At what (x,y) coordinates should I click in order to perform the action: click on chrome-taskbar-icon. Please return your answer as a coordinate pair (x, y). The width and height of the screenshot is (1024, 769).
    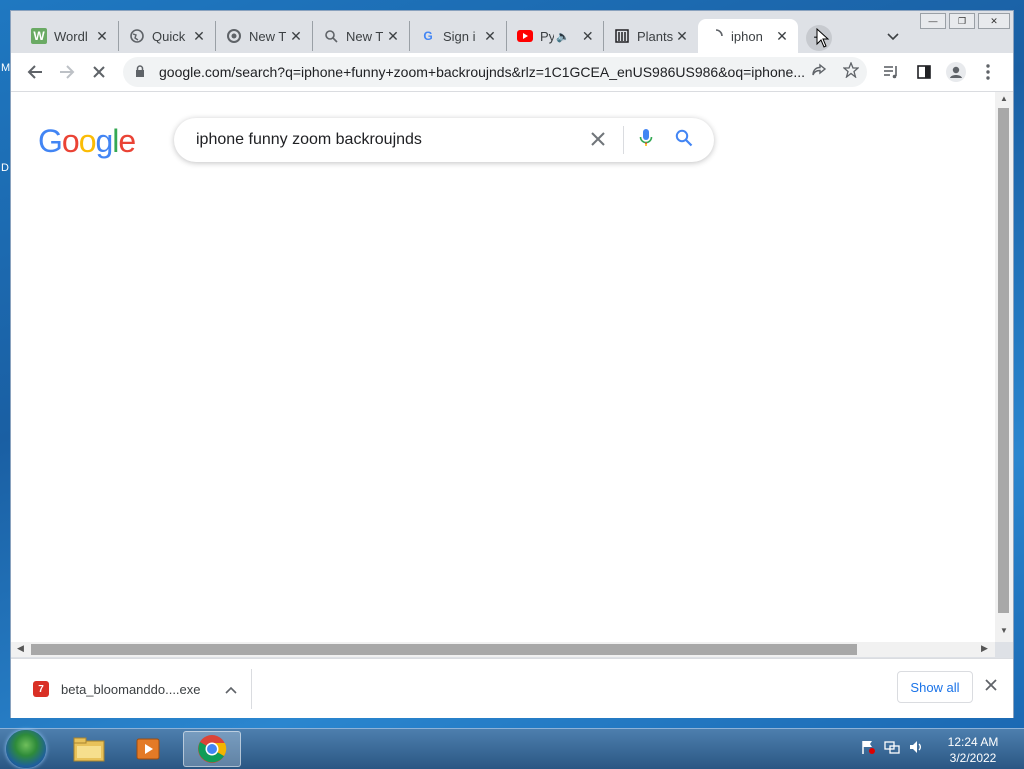
    Looking at the image, I should click on (212, 749).